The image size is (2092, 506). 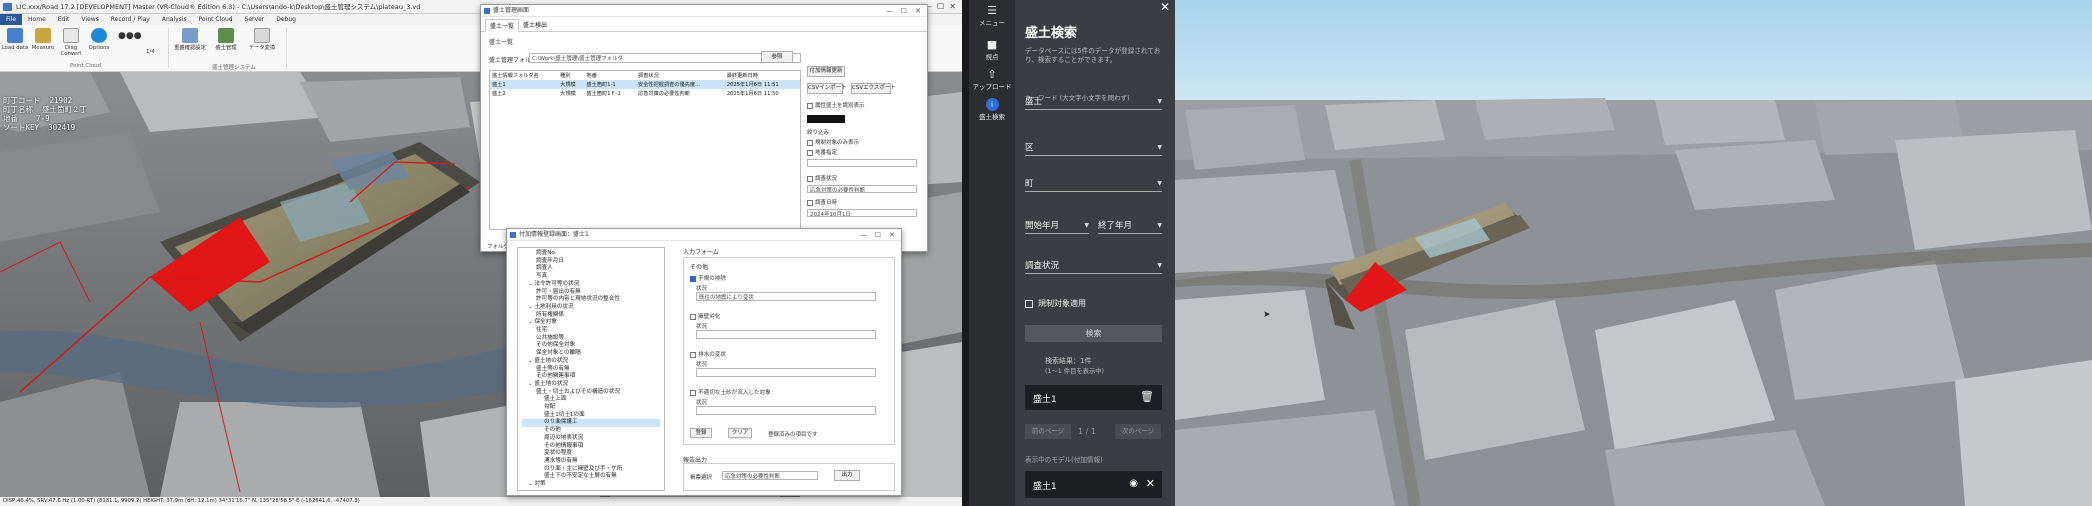 What do you see at coordinates (708, 354) in the screenshot?
I see `form-check-item: 排水の変状` at bounding box center [708, 354].